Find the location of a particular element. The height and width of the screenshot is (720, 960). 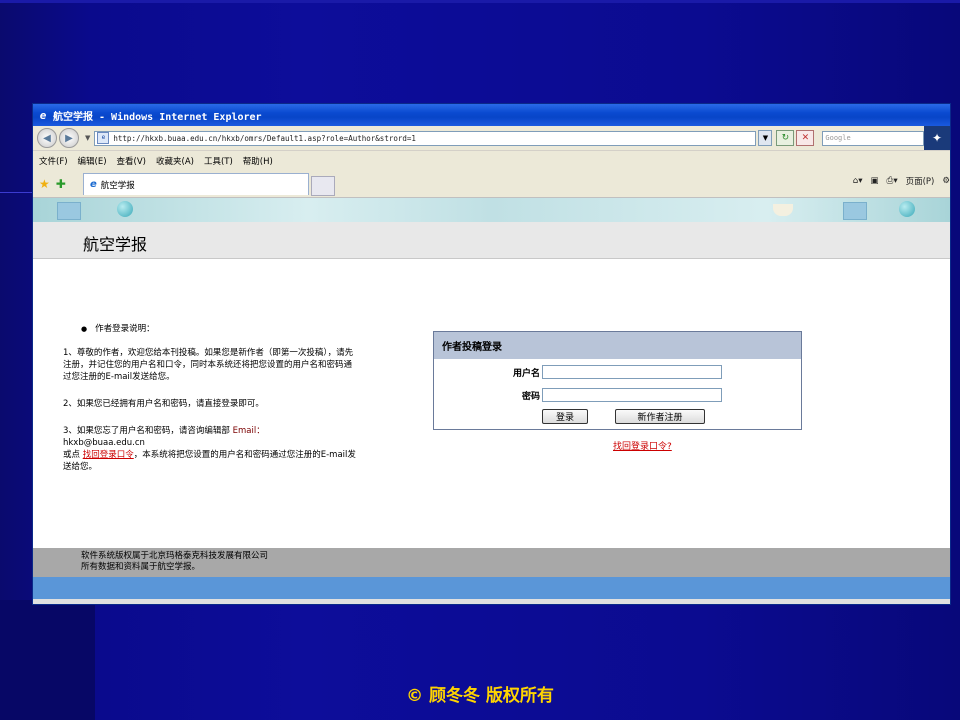

instructions-p3-prefix: 3、如果您忘了用户名和密码，请咨询编辑部 is located at coordinates (146, 431).